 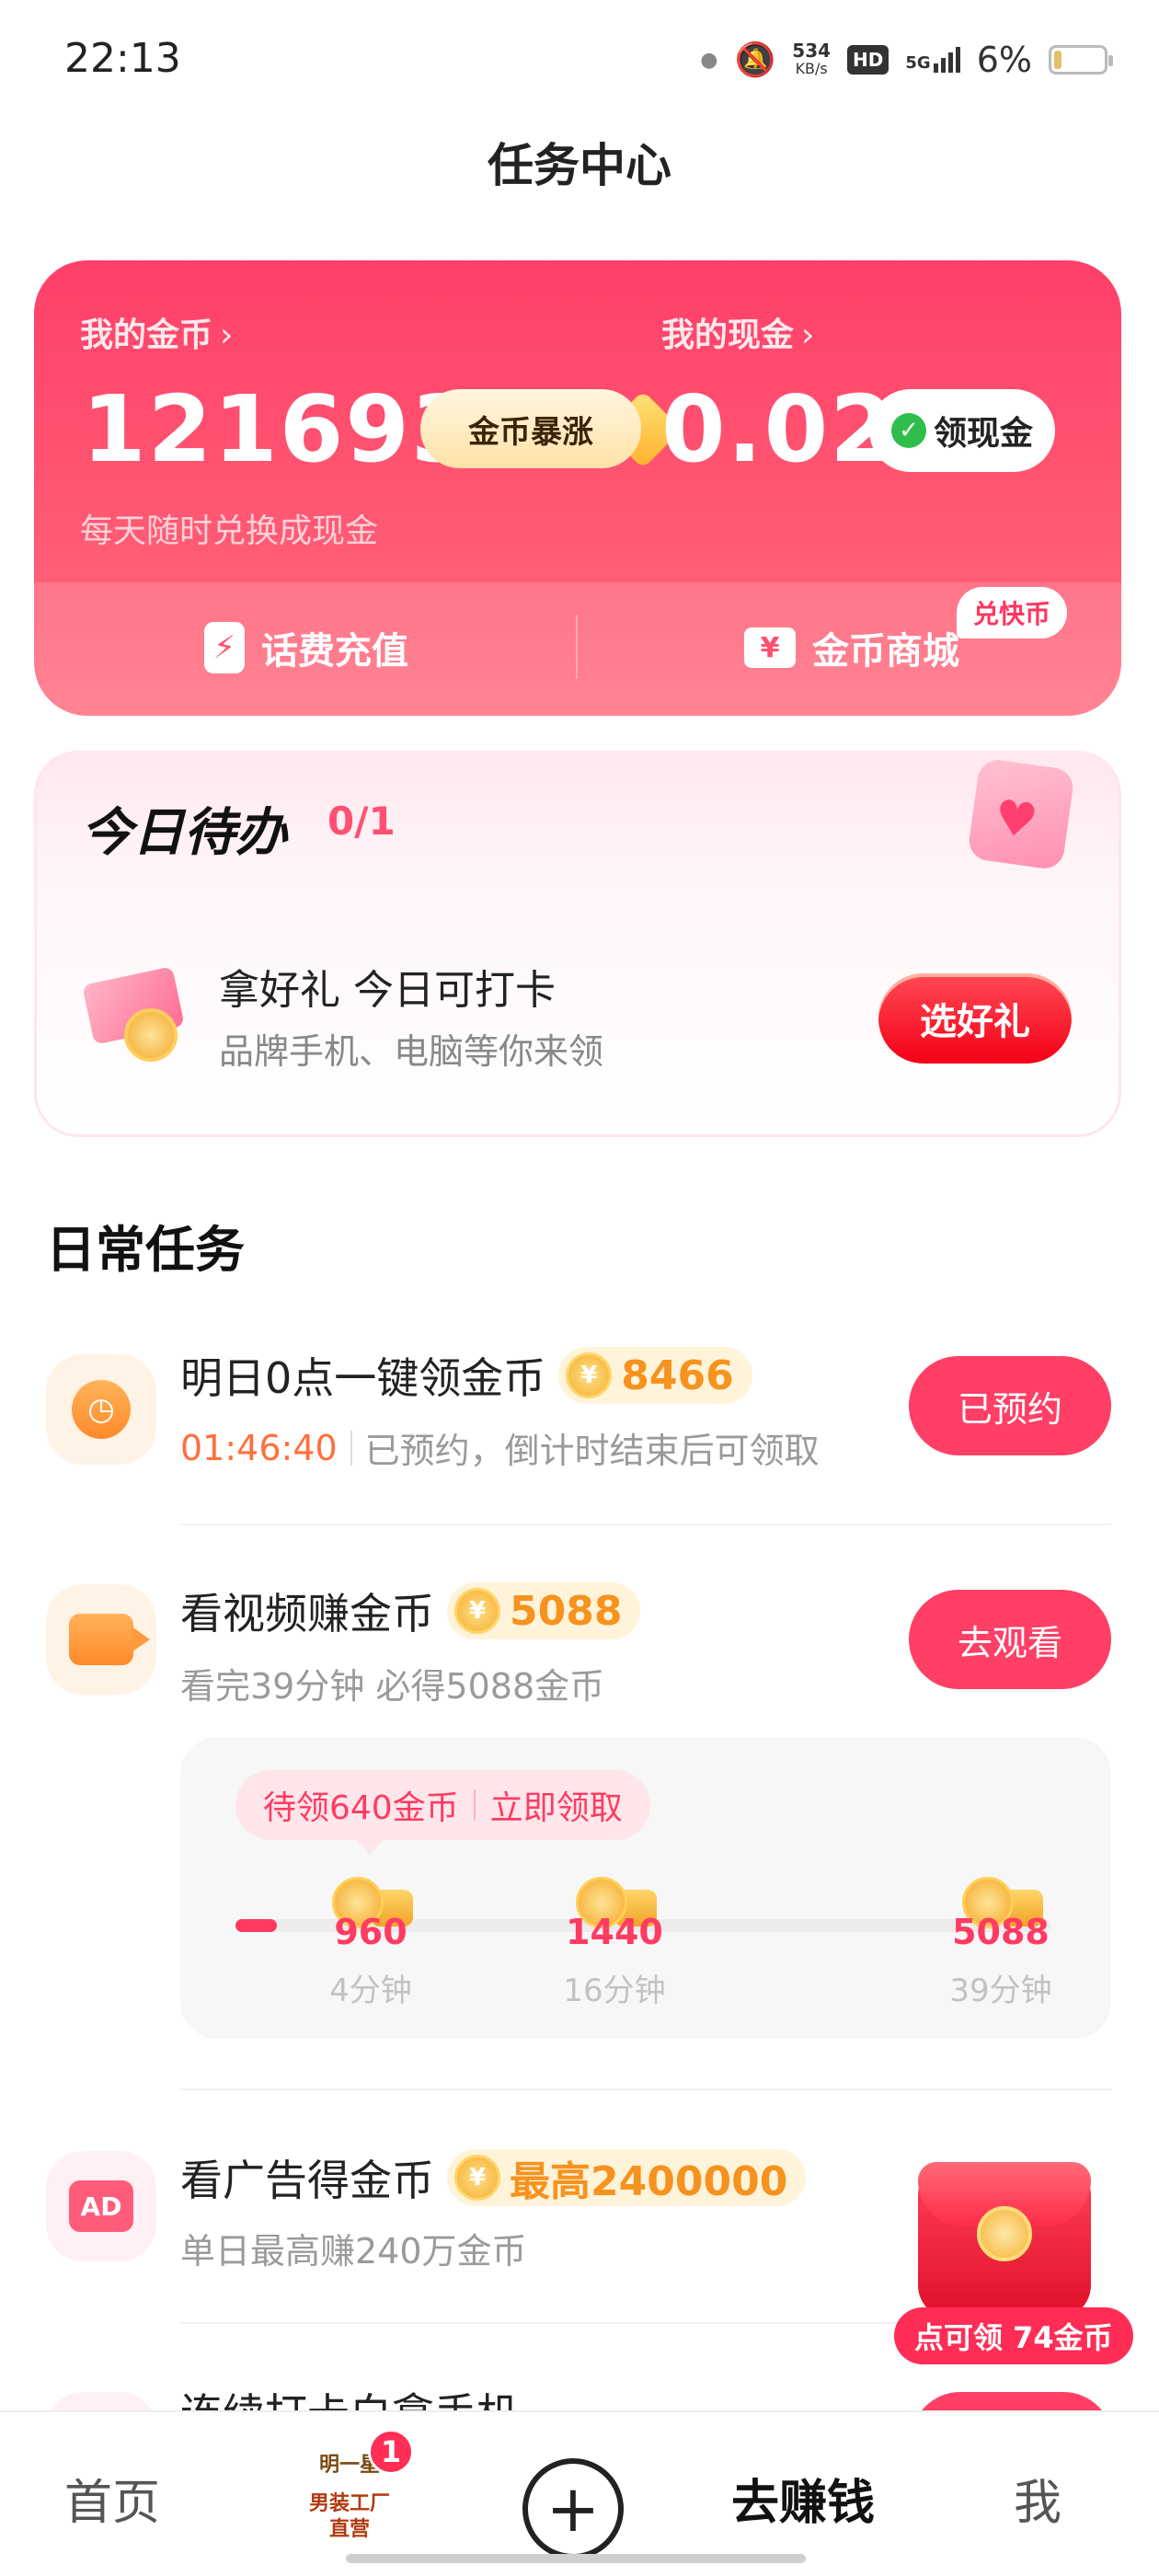 I want to click on hd-icon: HD, so click(x=868, y=60).